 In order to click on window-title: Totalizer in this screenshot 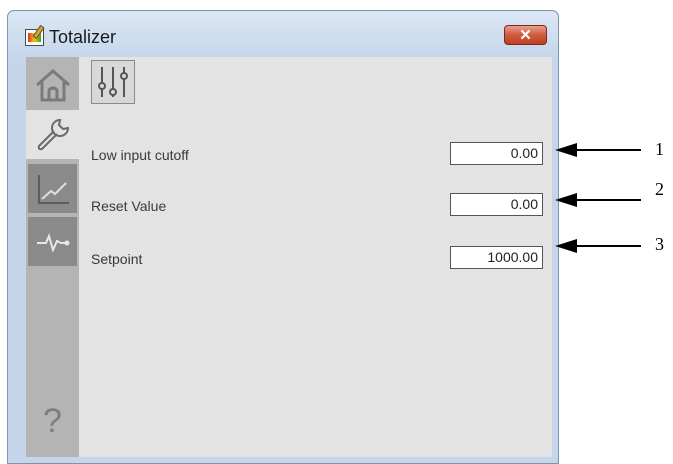, I will do `click(83, 37)`.